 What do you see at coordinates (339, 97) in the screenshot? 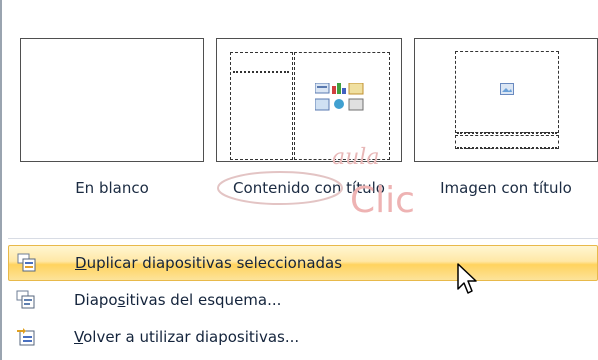
I see `content-insert-icons` at bounding box center [339, 97].